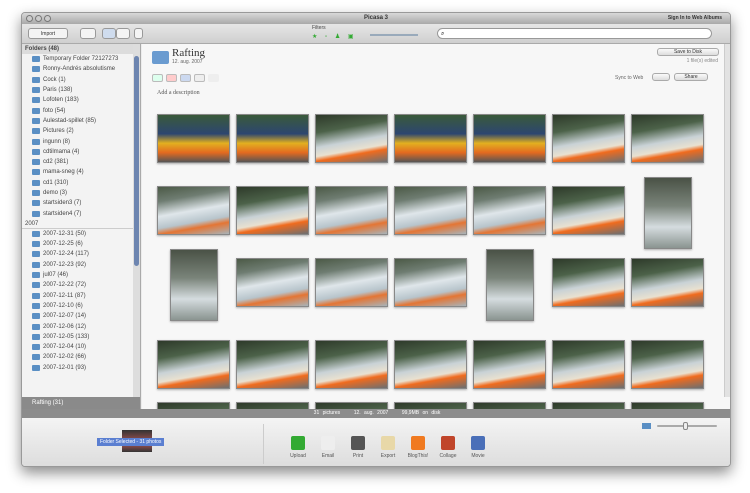  What do you see at coordinates (171, 78) in the screenshot?
I see `movie-icon` at bounding box center [171, 78].